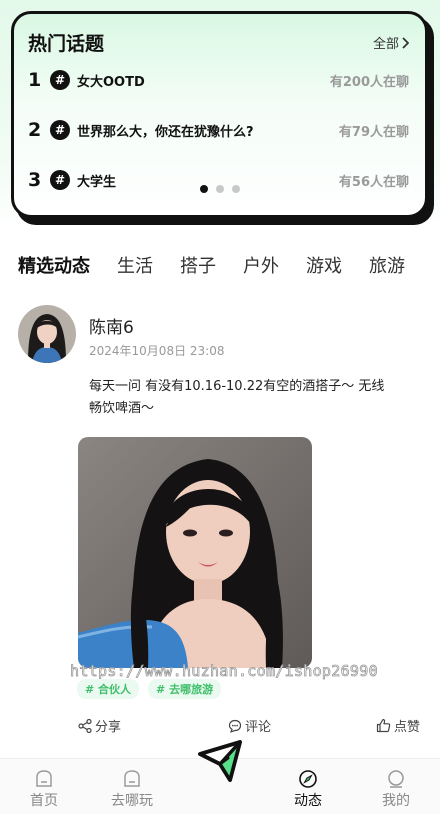 The height and width of the screenshot is (814, 440). Describe the element at coordinates (387, 267) in the screenshot. I see `tab-travel: 旅游` at that location.